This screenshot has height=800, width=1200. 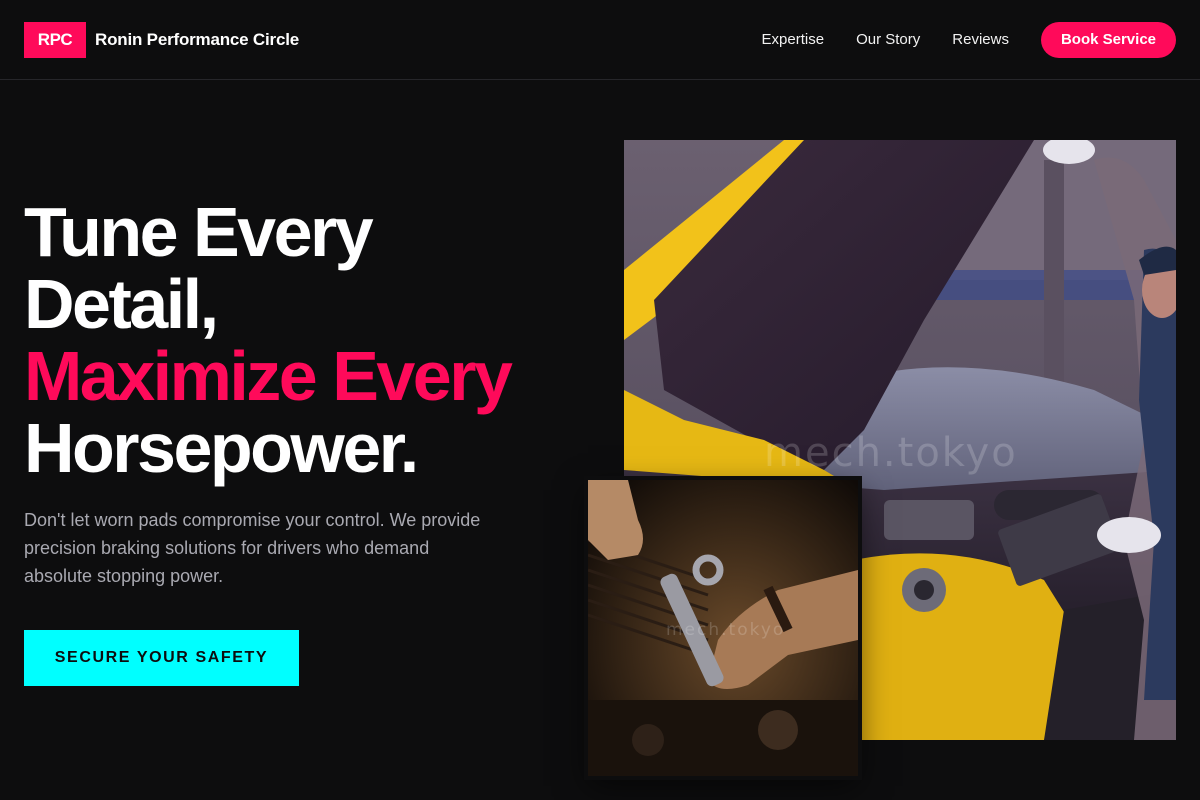 I want to click on hero-title-line-2: Detail,, so click(x=121, y=304).